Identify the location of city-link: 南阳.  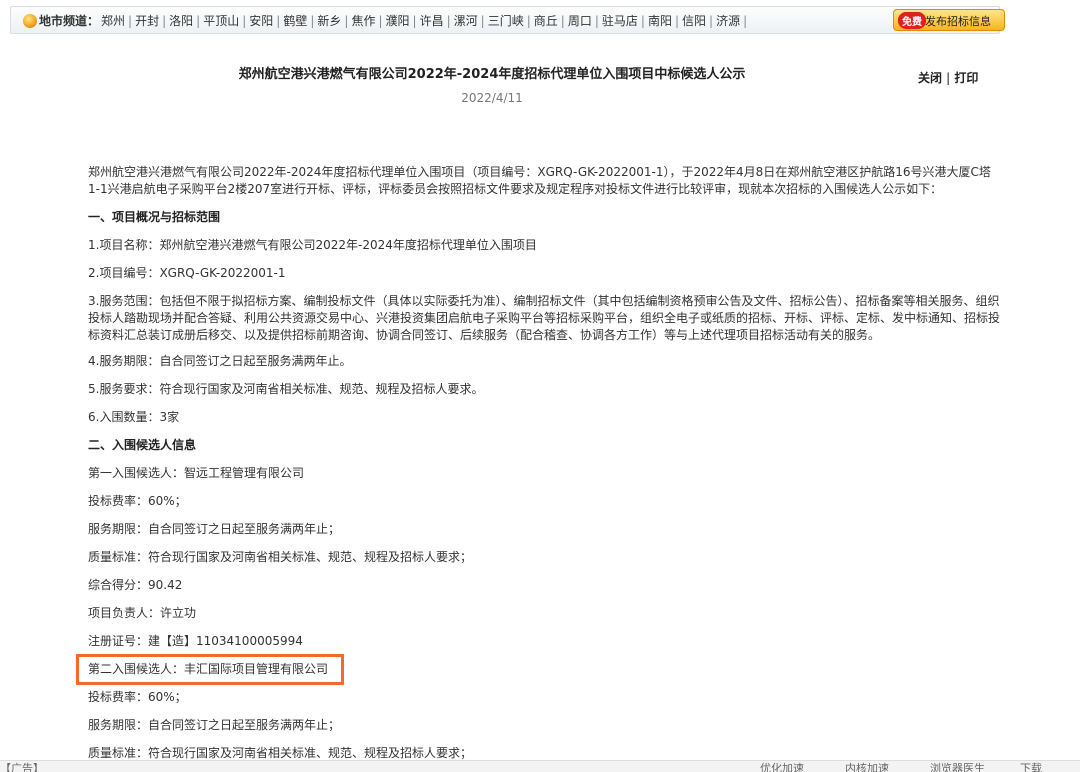
(660, 21).